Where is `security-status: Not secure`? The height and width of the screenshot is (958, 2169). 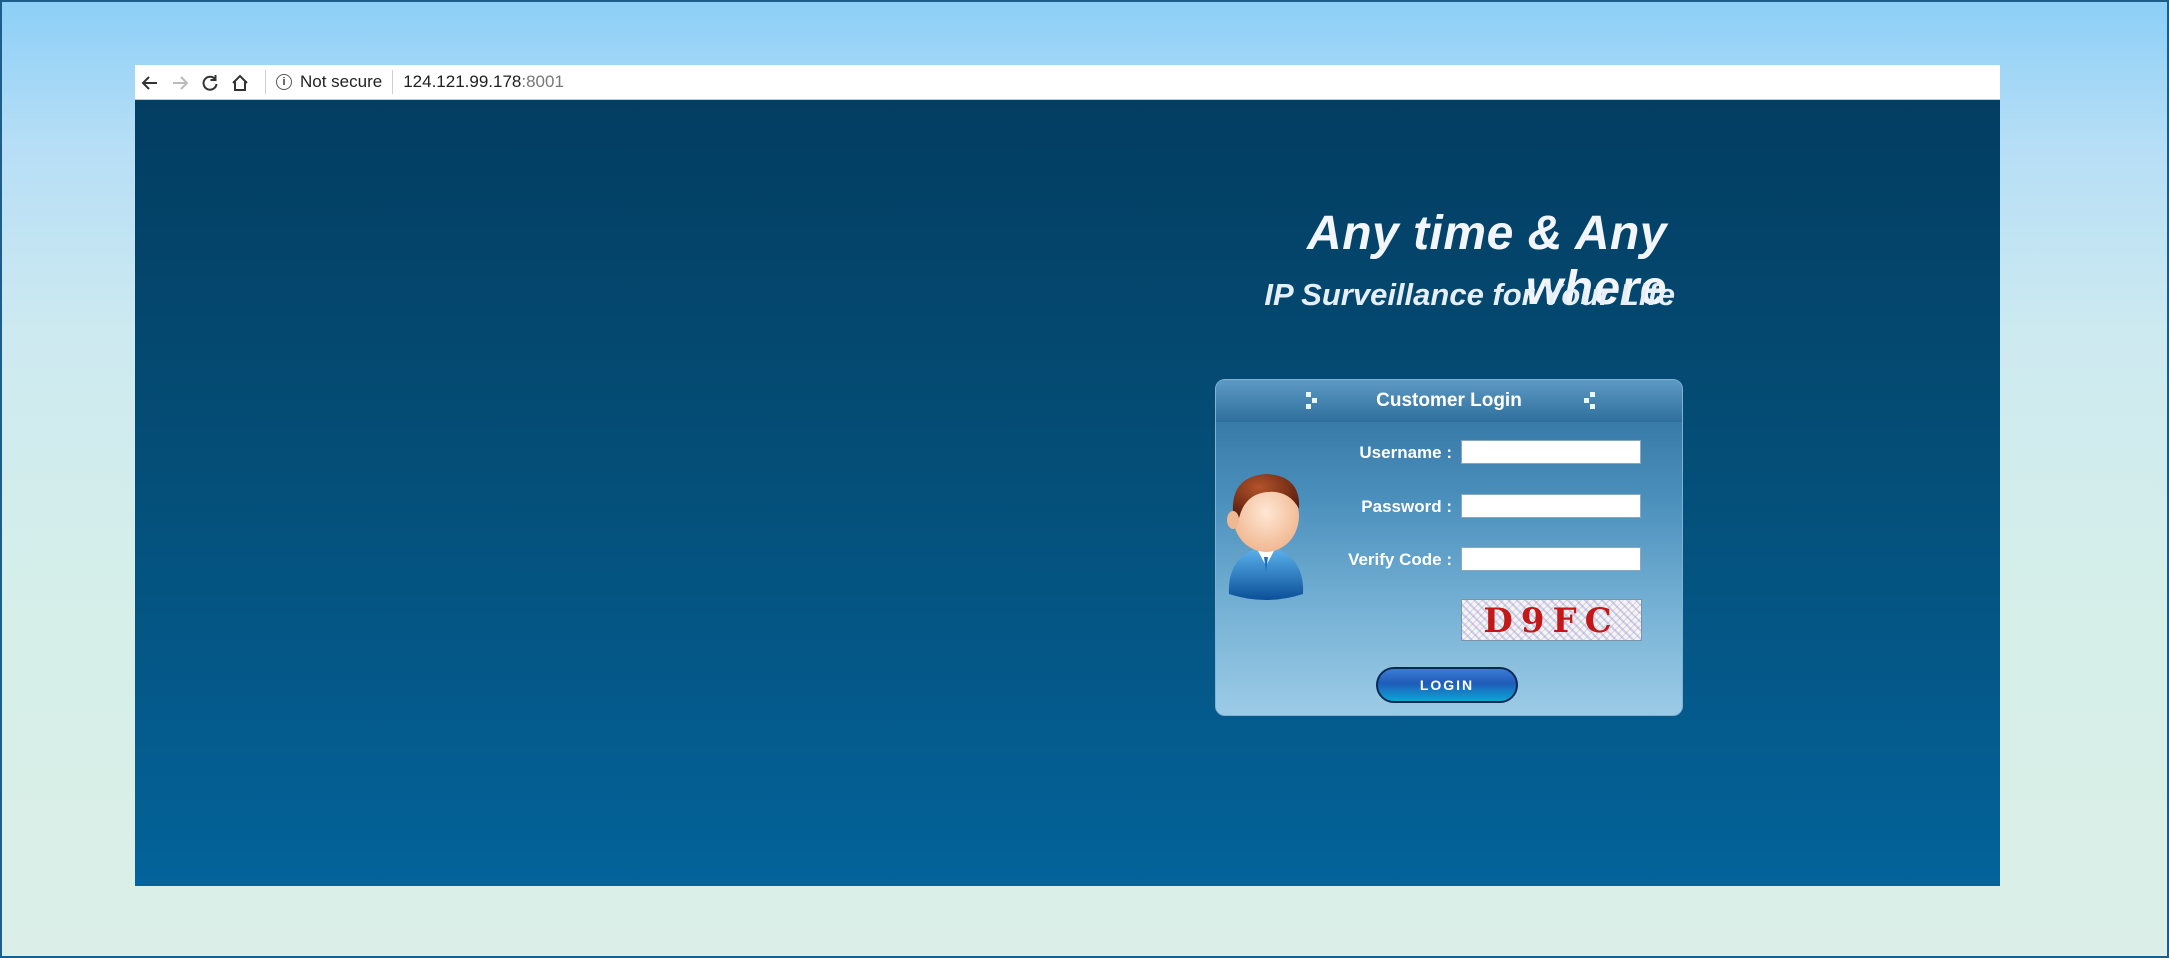 security-status: Not secure is located at coordinates (341, 82).